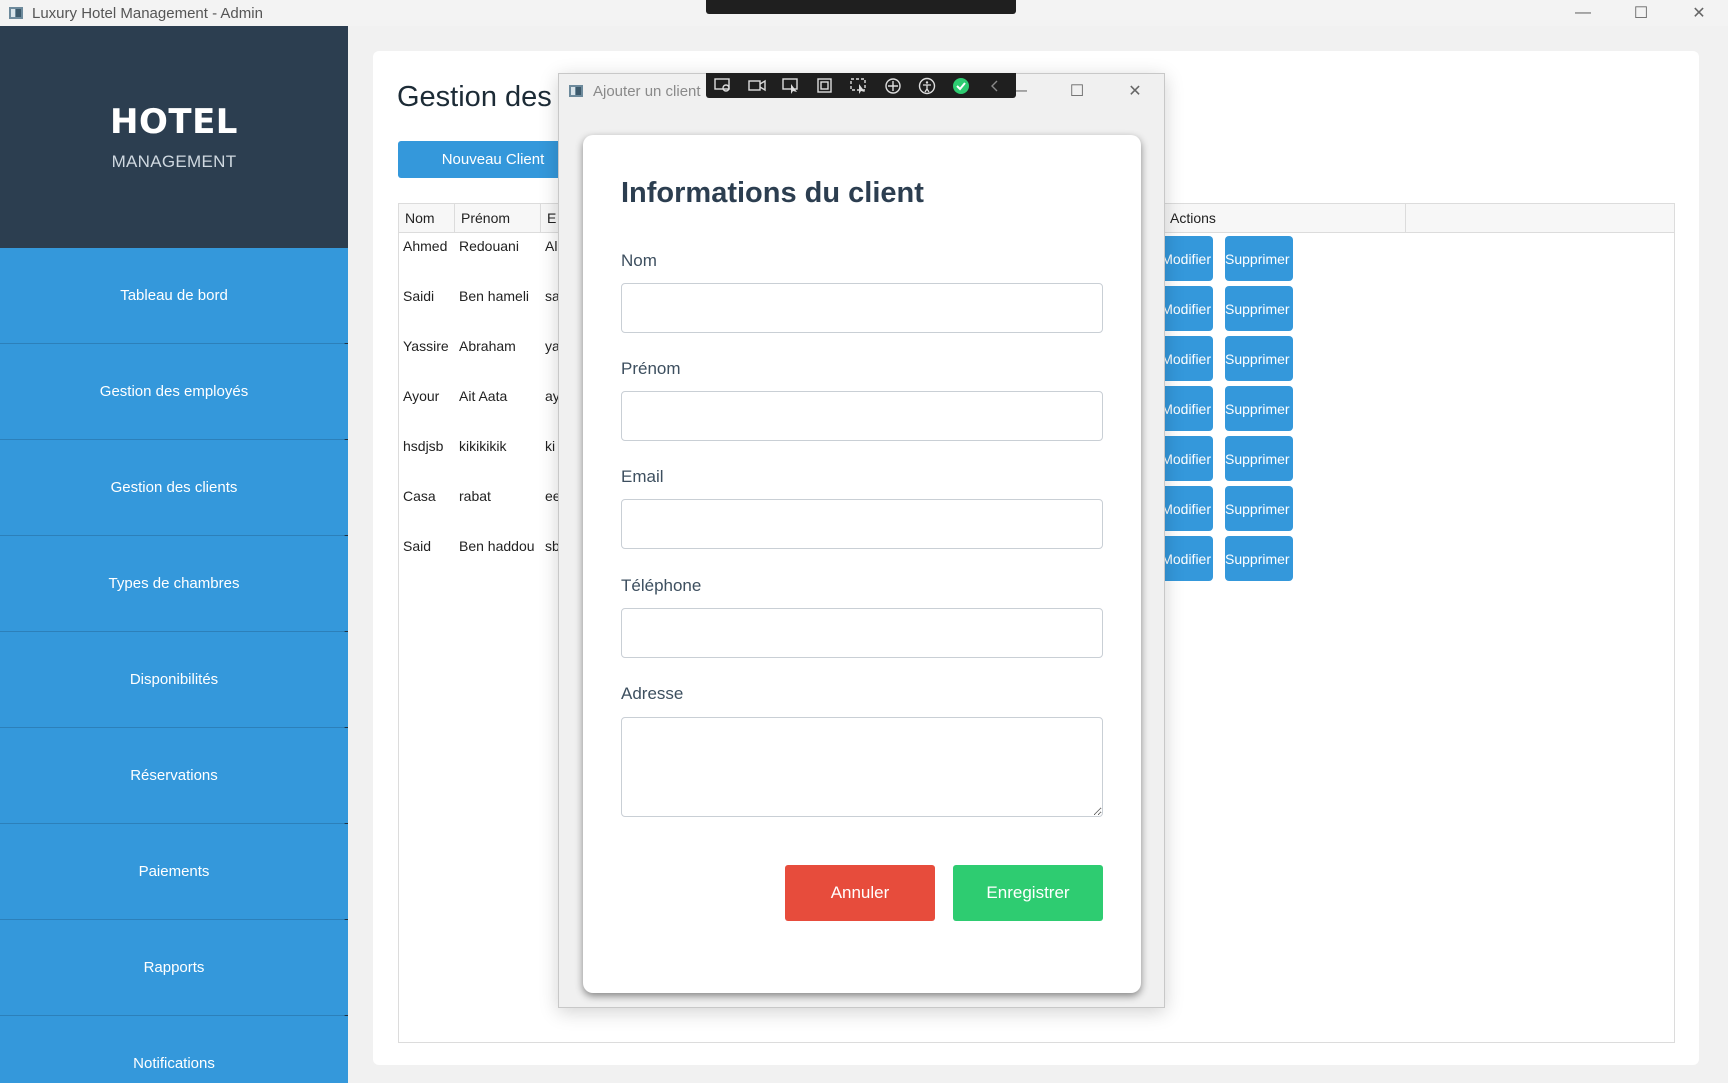  I want to click on sidebar-item-label: Gestion des employés, so click(174, 391).